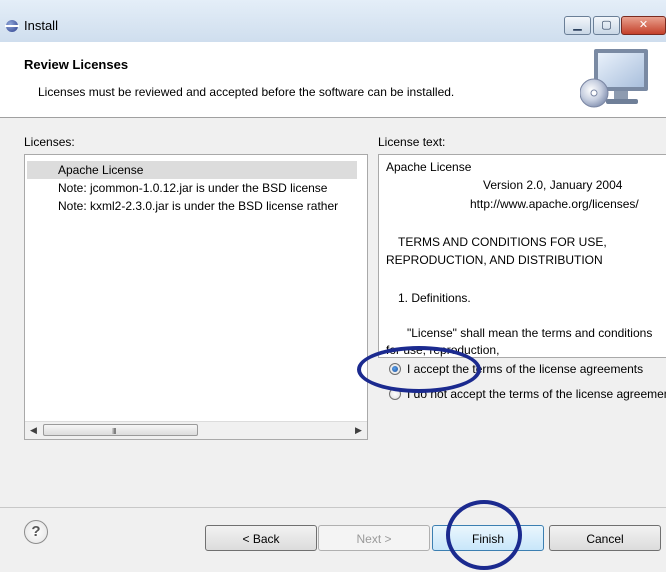  I want to click on license-text-line: Apache License, so click(429, 167).